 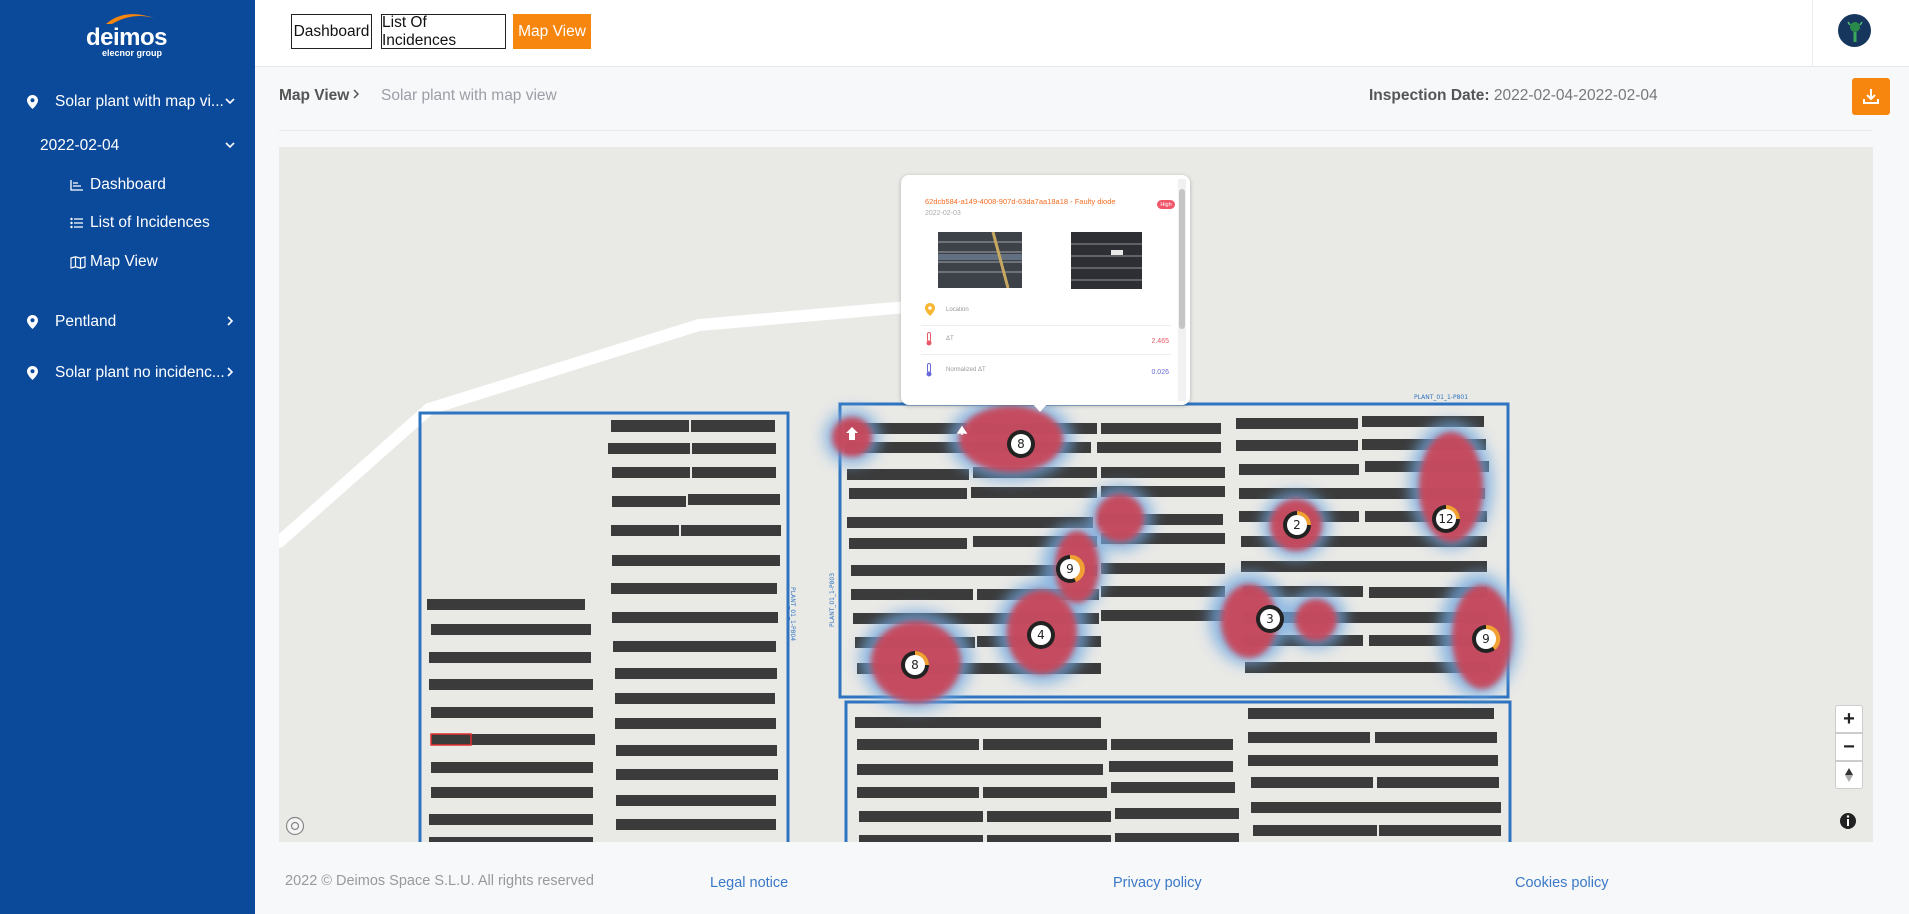 I want to click on compass-icon, so click(x=1849, y=775).